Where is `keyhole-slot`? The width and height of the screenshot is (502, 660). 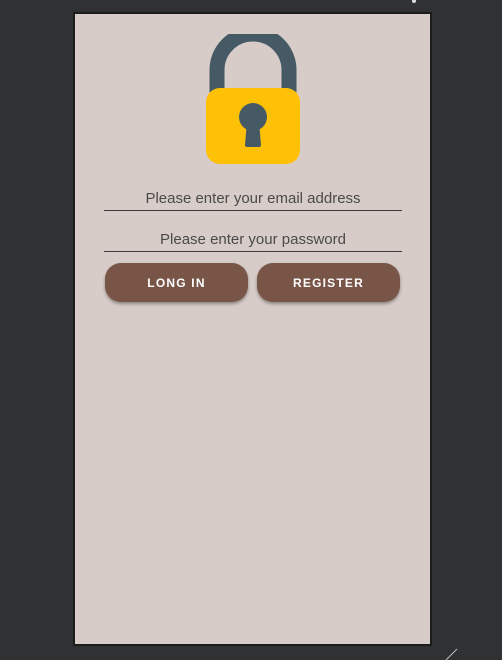 keyhole-slot is located at coordinates (253, 134).